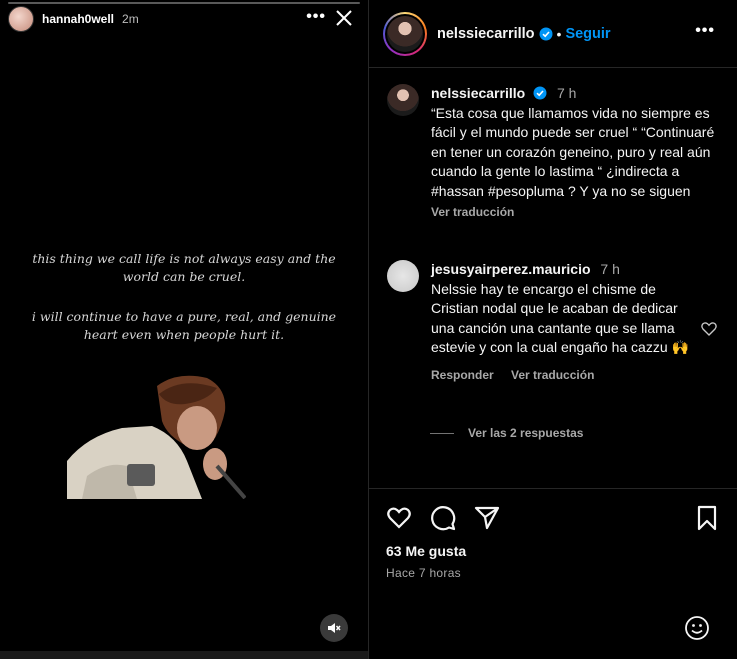 This screenshot has width=737, height=659. Describe the element at coordinates (697, 628) in the screenshot. I see `emoji-icon` at that location.